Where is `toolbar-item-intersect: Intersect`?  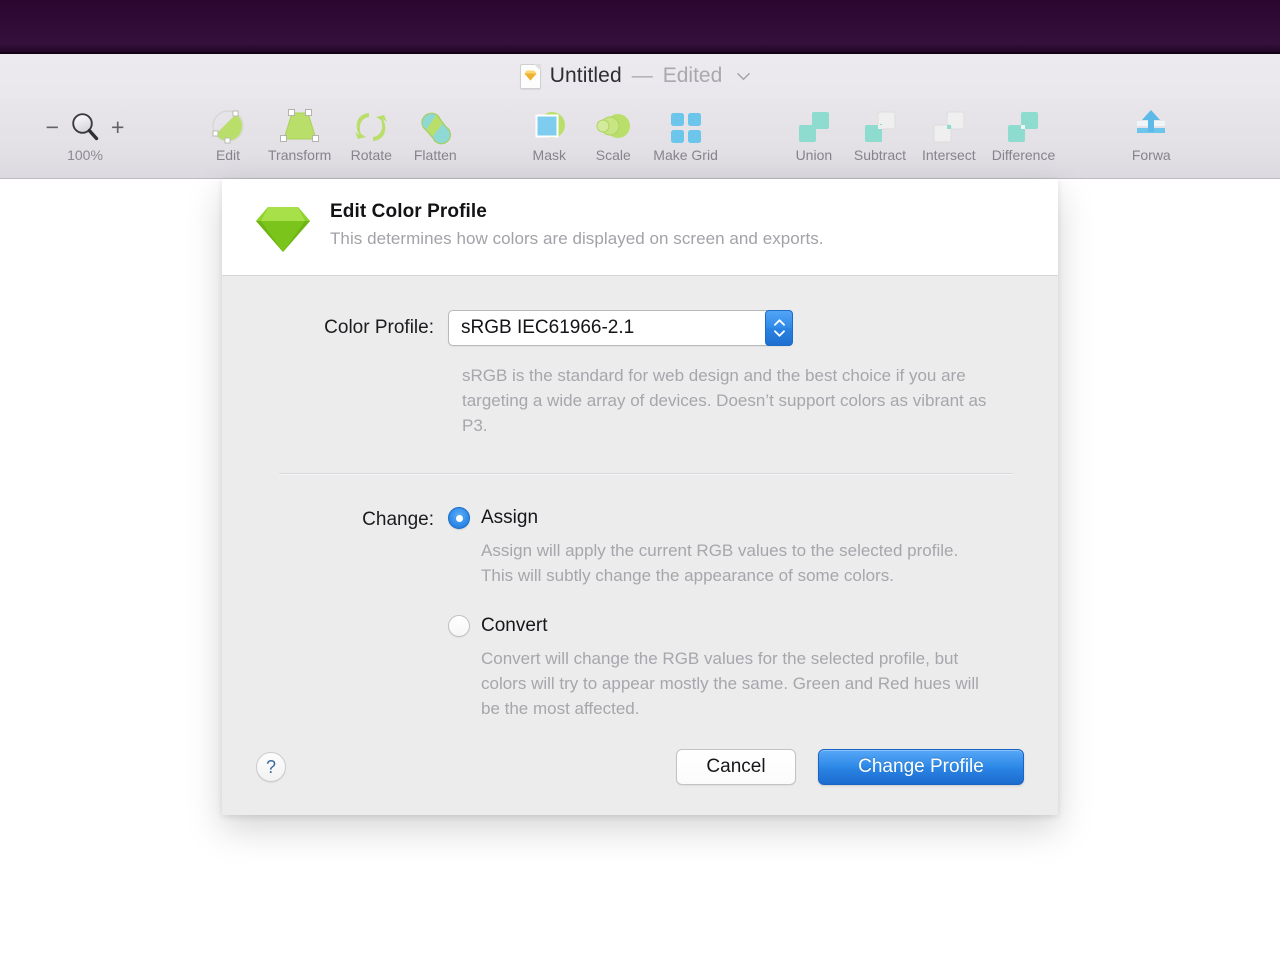 toolbar-item-intersect: Intersect is located at coordinates (949, 133).